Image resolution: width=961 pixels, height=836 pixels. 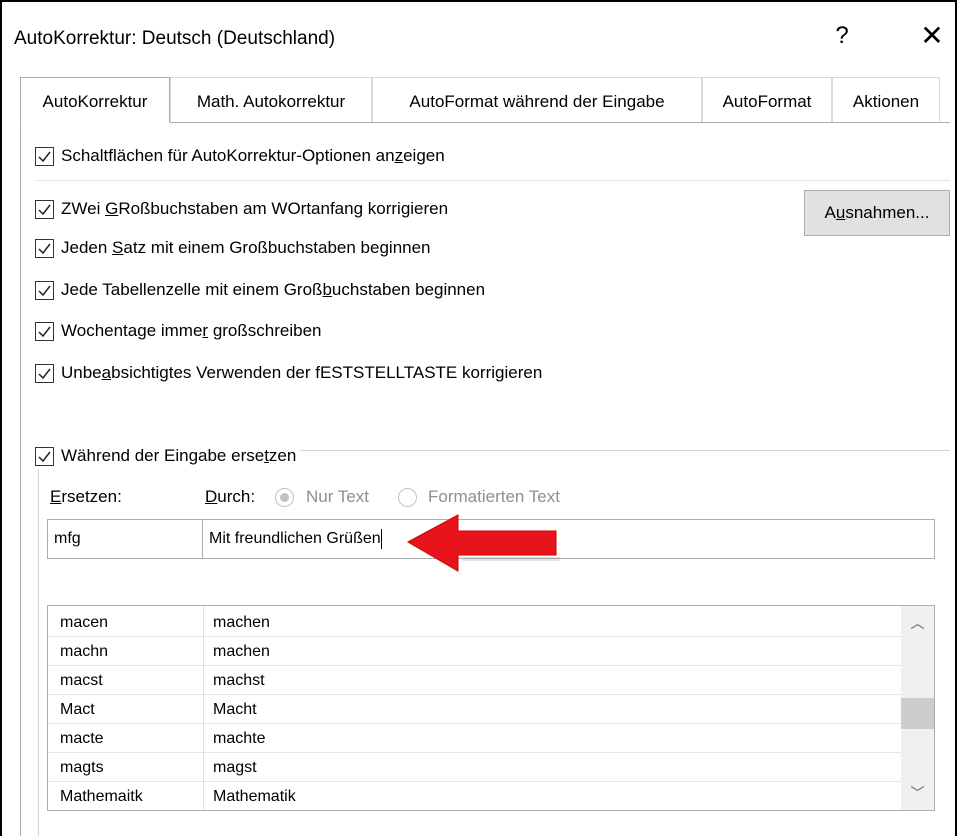 What do you see at coordinates (917, 713) in the screenshot?
I see `scrollbar-thumb` at bounding box center [917, 713].